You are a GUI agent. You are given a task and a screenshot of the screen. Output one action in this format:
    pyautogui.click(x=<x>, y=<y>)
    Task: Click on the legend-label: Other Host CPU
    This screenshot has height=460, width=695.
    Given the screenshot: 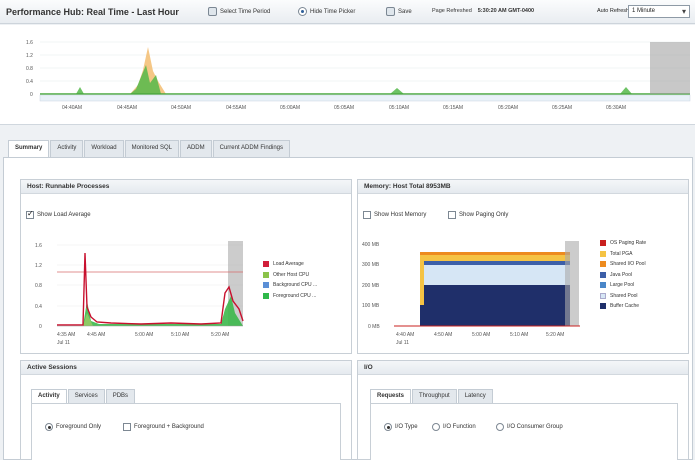 What is the action you would take?
    pyautogui.click(x=291, y=274)
    